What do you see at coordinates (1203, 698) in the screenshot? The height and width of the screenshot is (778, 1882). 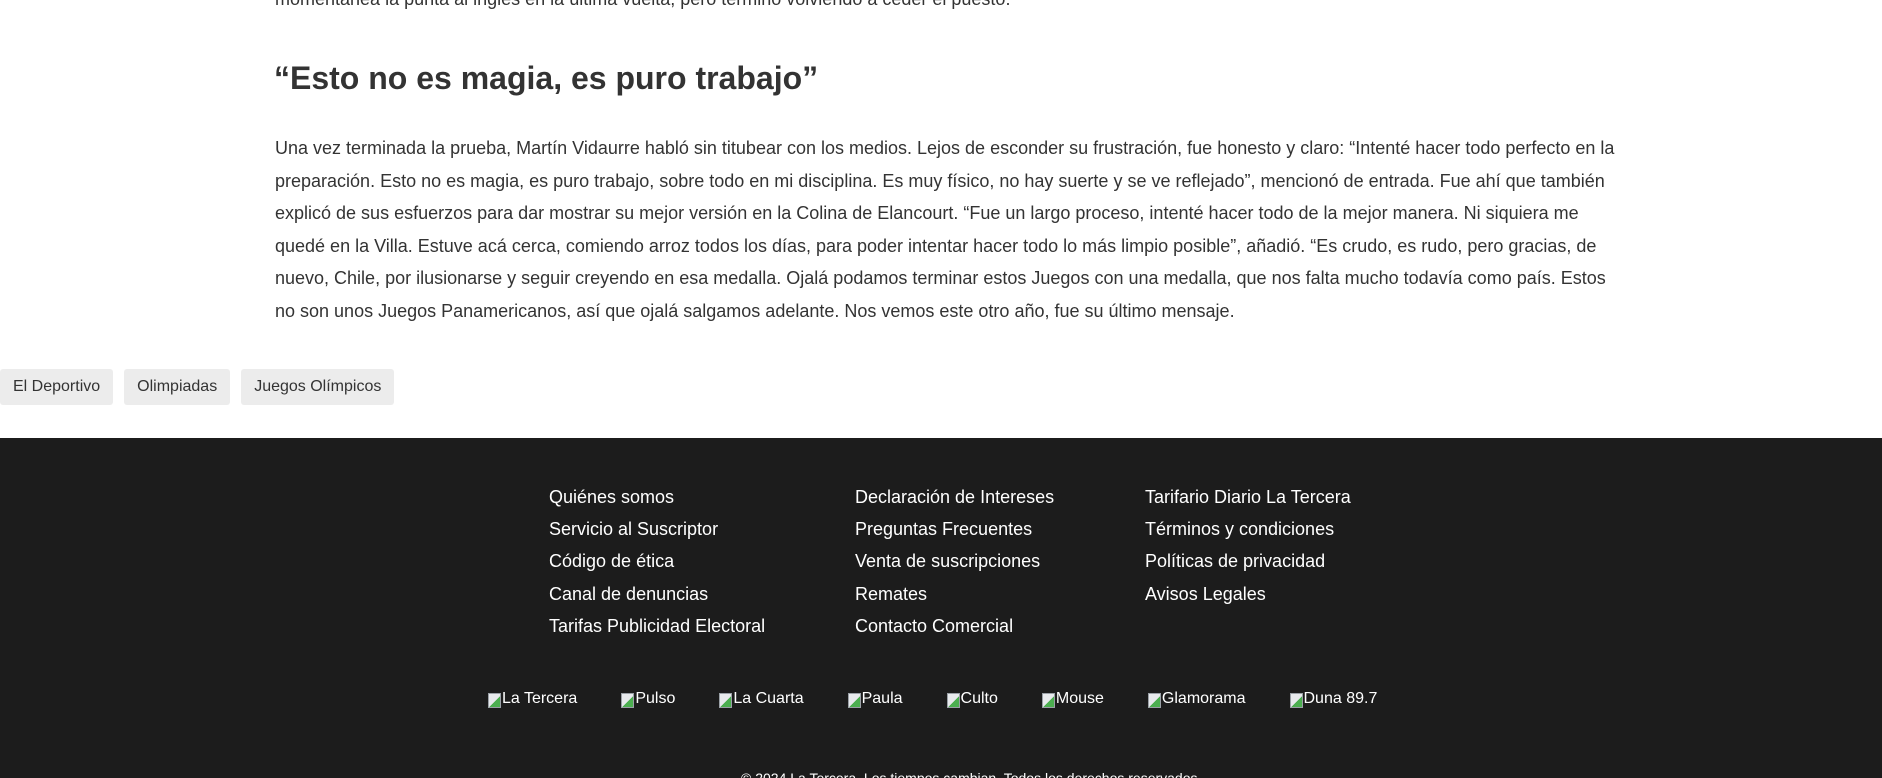 I see `brand-alt-text: Glamorama` at bounding box center [1203, 698].